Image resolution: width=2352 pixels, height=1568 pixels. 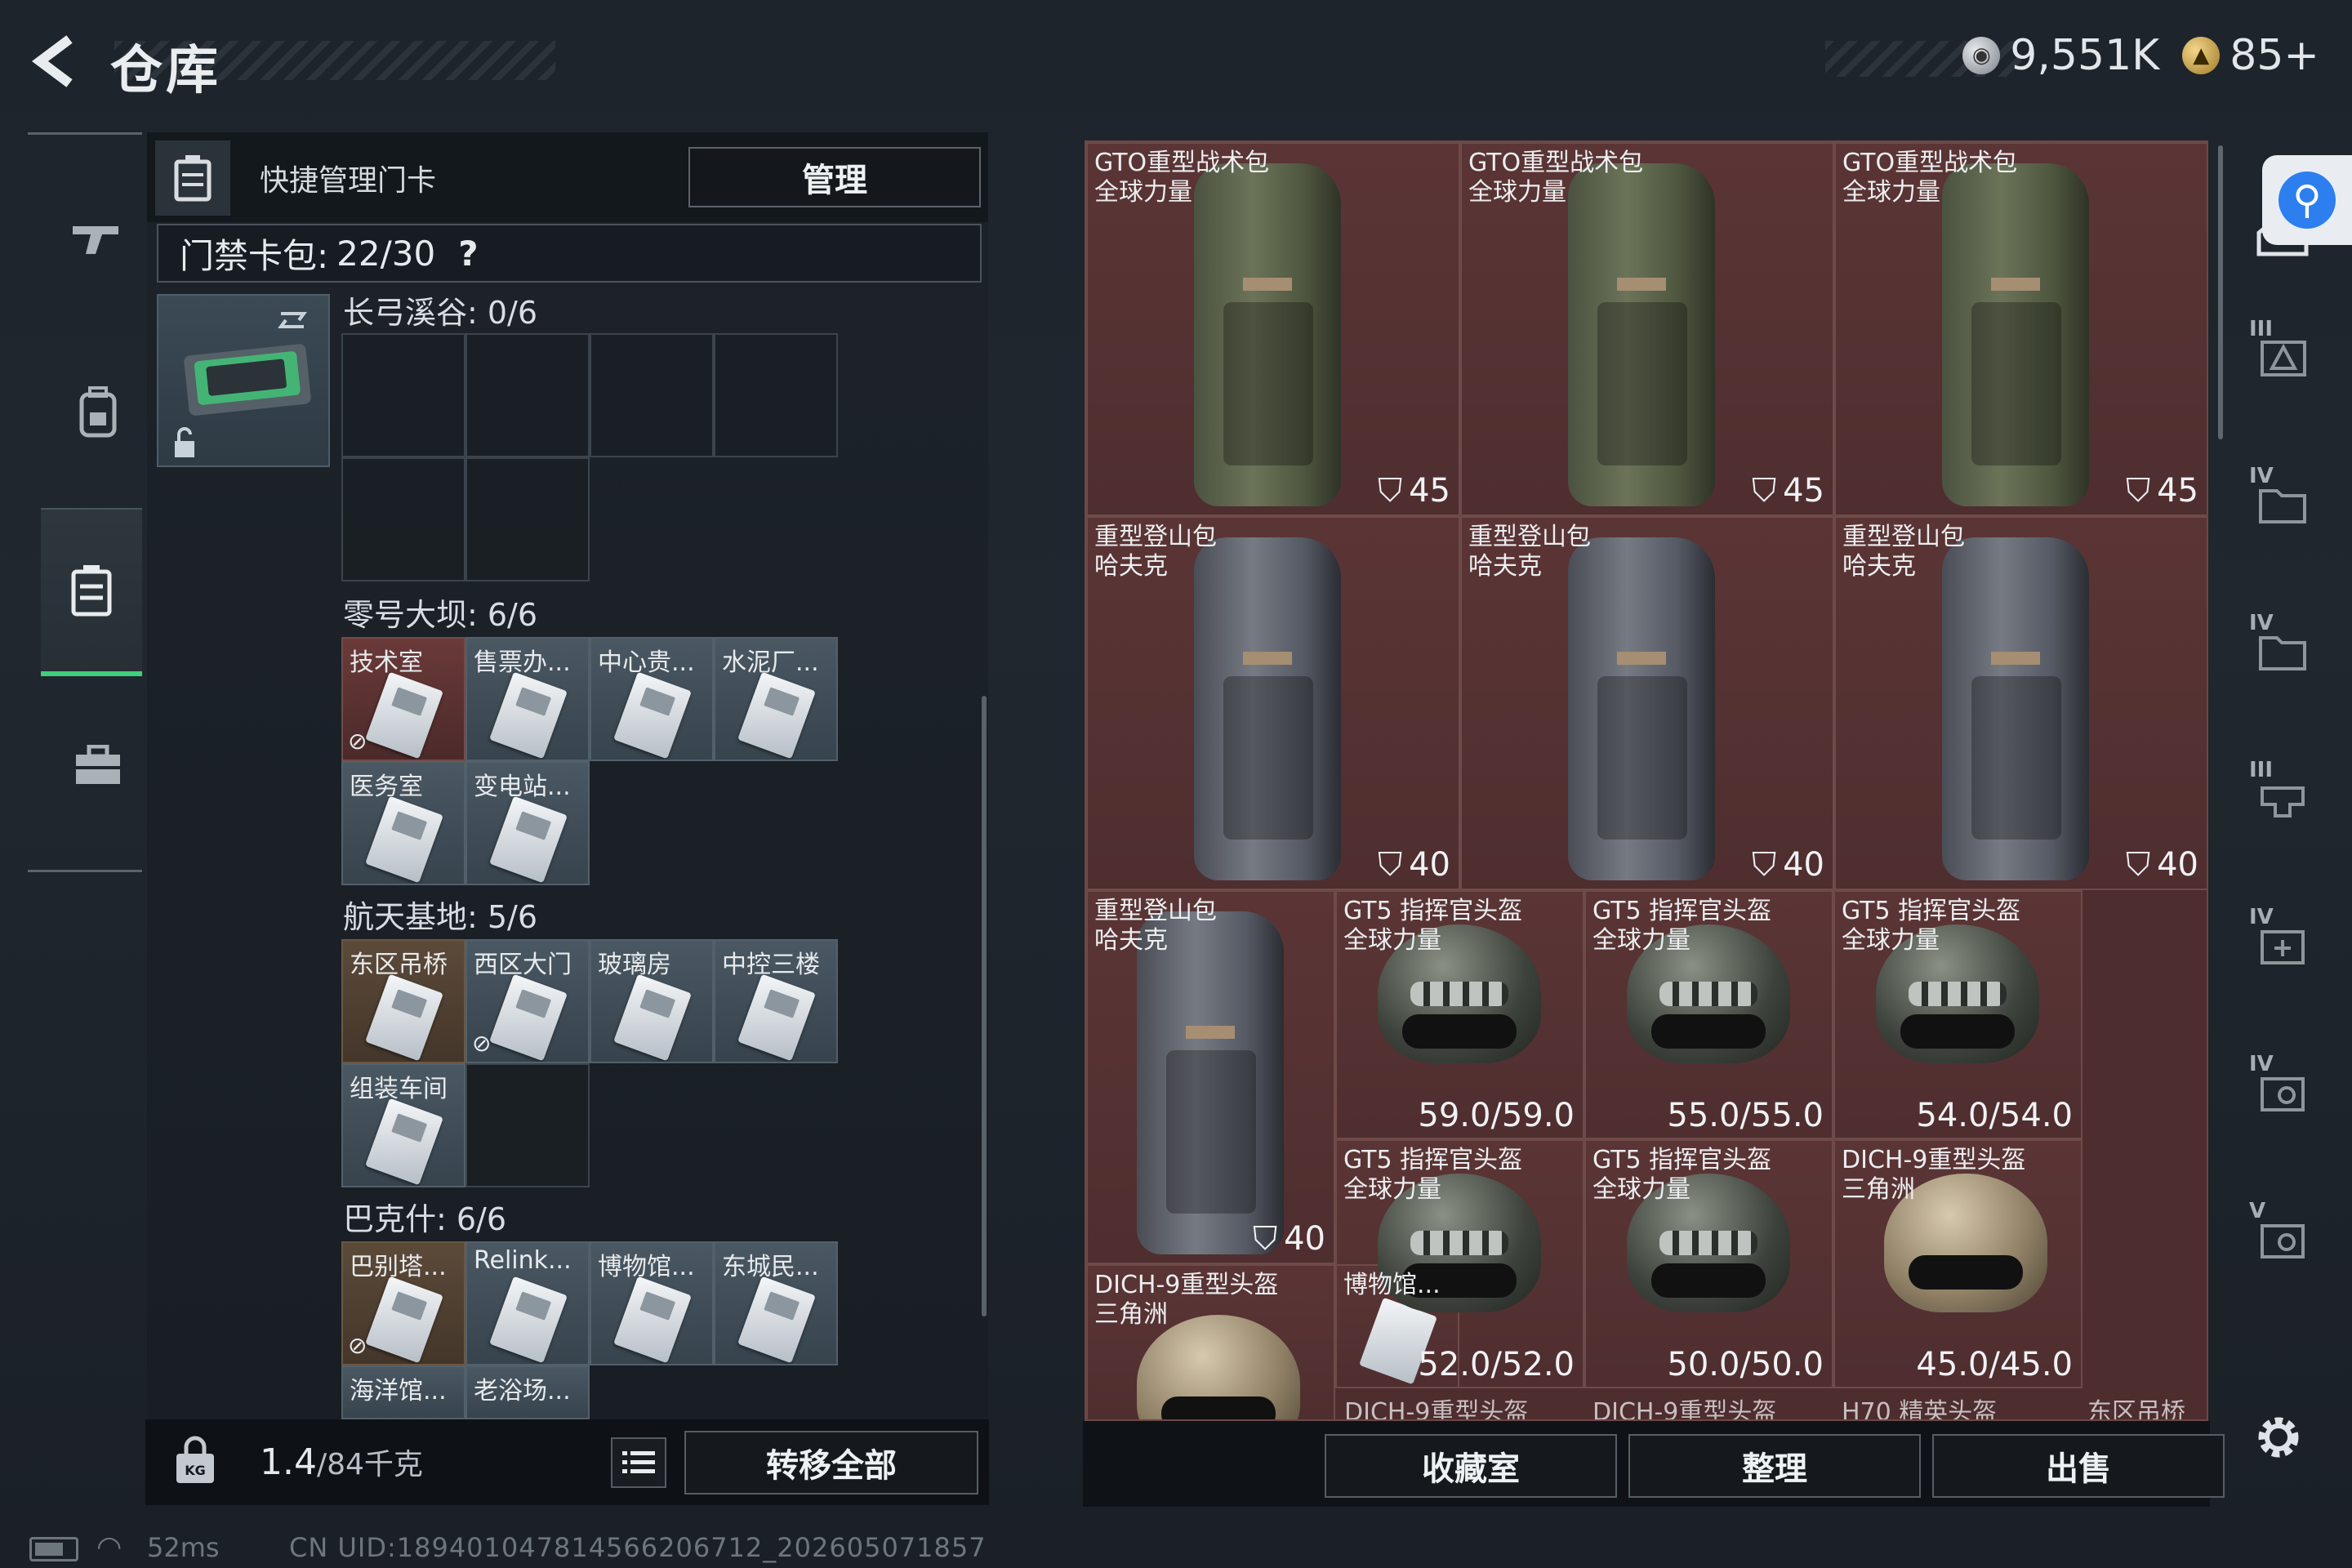 What do you see at coordinates (1496, 1115) in the screenshot?
I see `durability-value: 59.0/59.0` at bounding box center [1496, 1115].